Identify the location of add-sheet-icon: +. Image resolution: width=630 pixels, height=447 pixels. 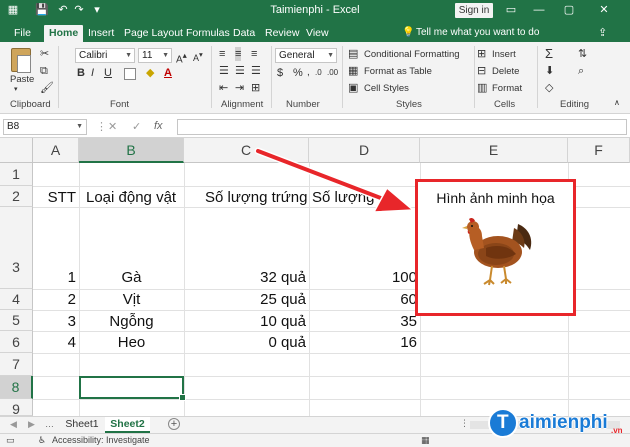
(174, 424).